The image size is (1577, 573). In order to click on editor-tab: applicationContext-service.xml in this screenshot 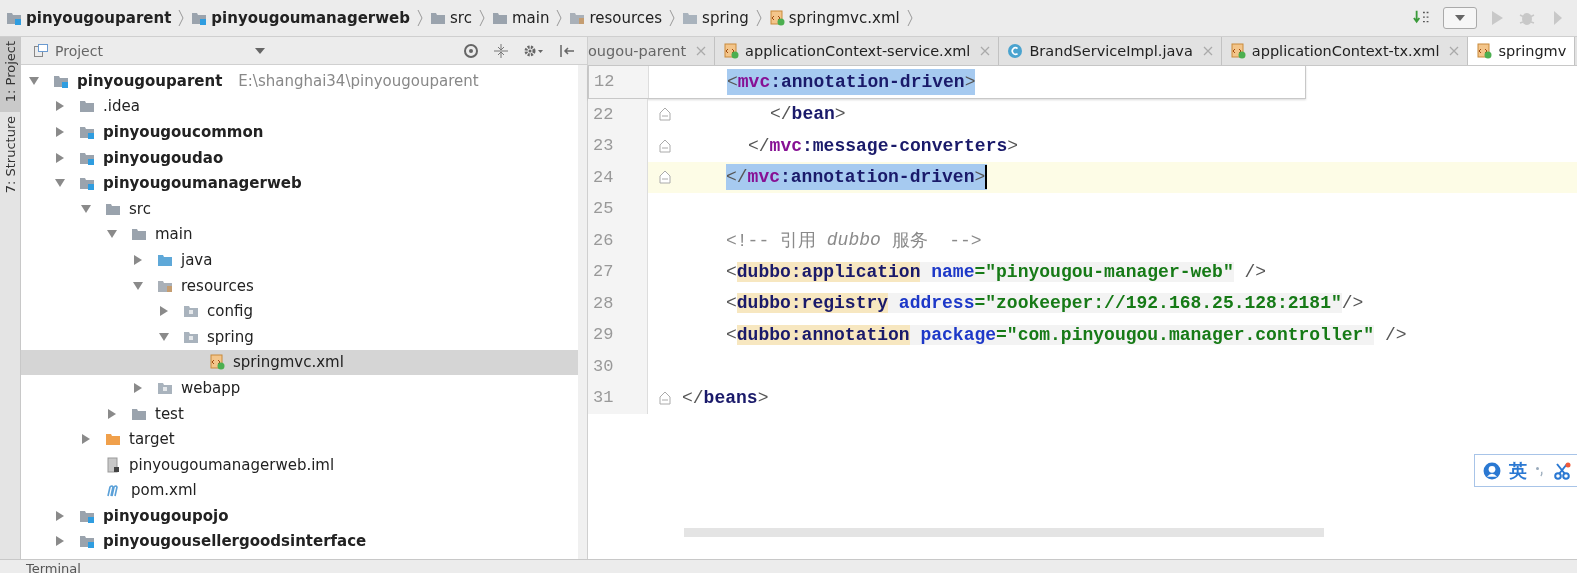, I will do `click(857, 51)`.